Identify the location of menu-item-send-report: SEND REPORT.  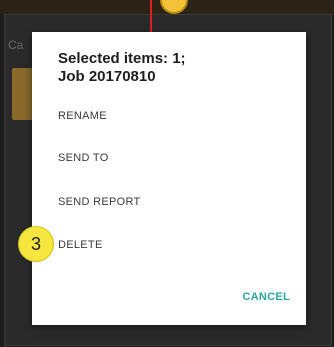
(99, 202).